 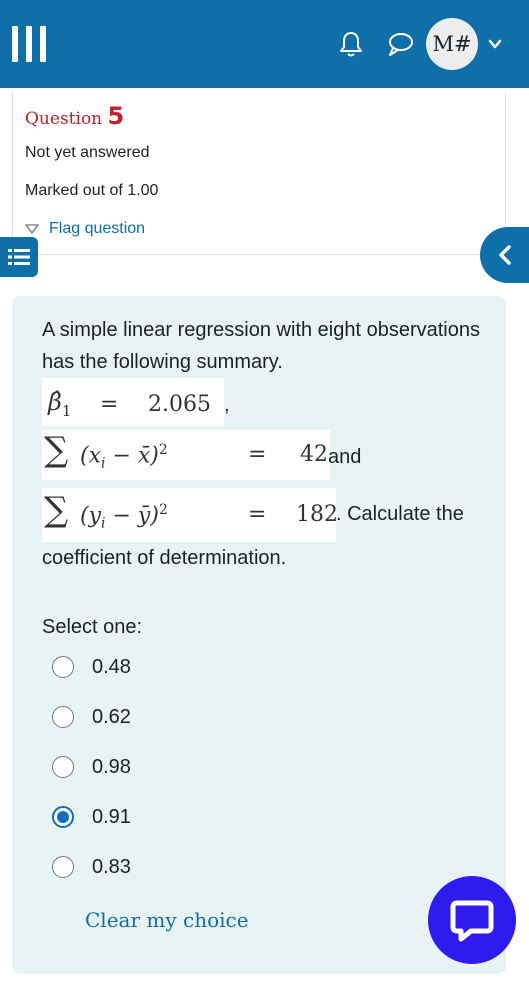 What do you see at coordinates (351, 44) in the screenshot?
I see `bell-icon` at bounding box center [351, 44].